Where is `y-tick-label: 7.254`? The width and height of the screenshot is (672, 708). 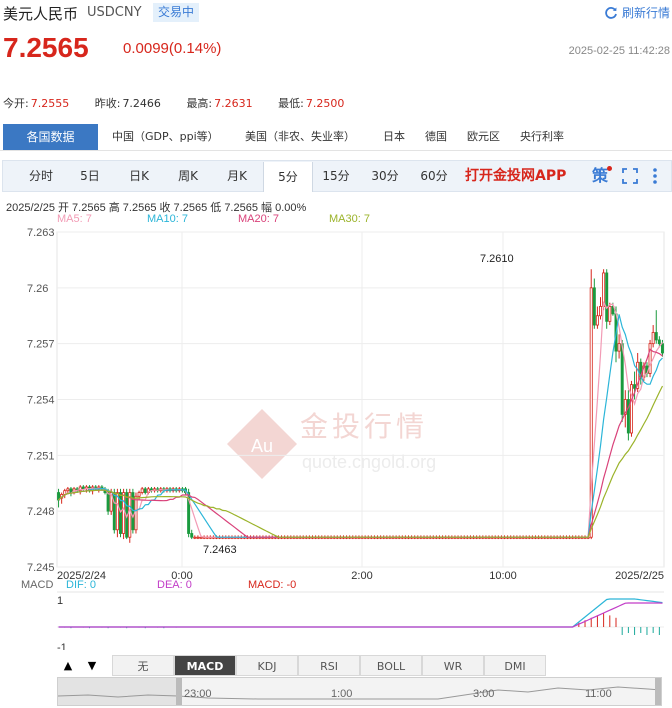
y-tick-label: 7.254 is located at coordinates (41, 401).